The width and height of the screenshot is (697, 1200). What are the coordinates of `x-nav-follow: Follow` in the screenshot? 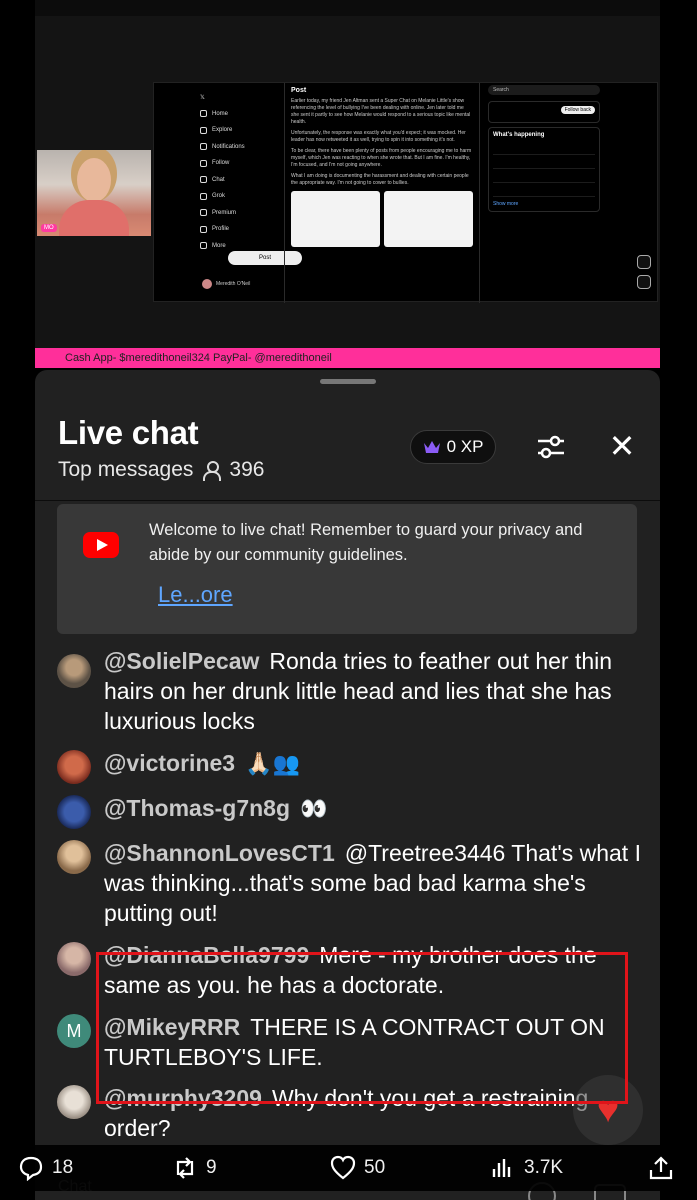 It's located at (240, 163).